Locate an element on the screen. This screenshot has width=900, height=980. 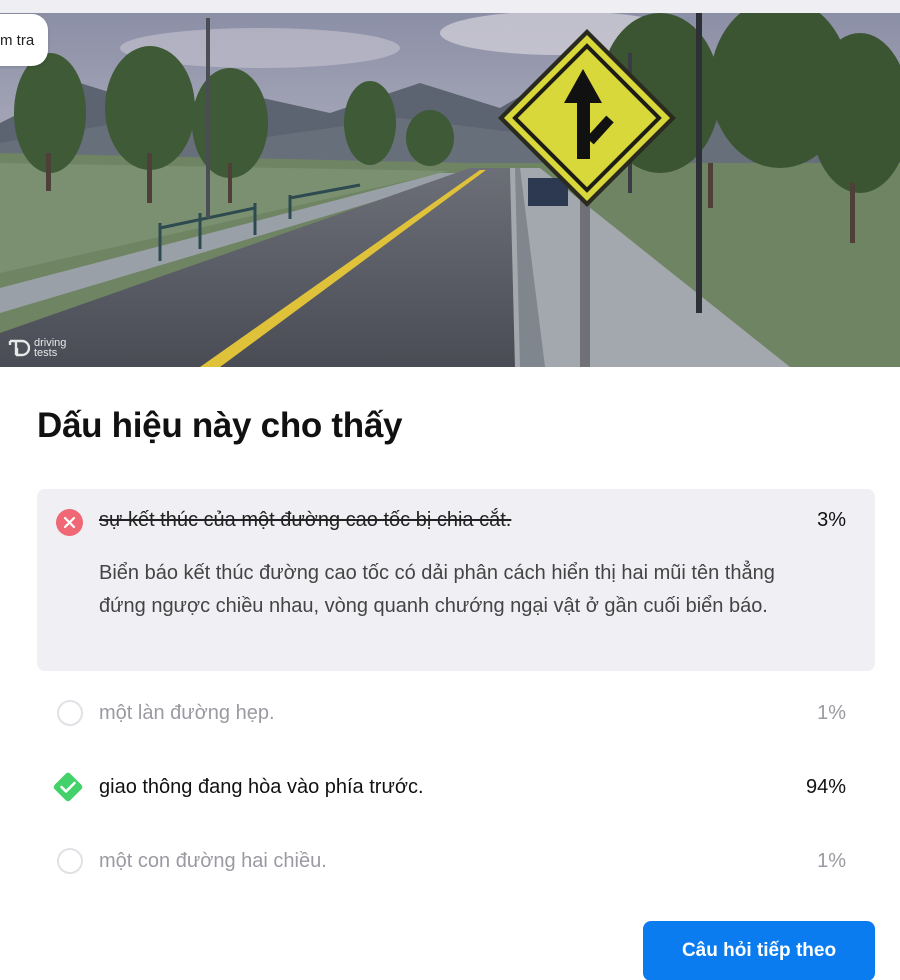
watermark-text: driving tests is located at coordinates (54, 348).